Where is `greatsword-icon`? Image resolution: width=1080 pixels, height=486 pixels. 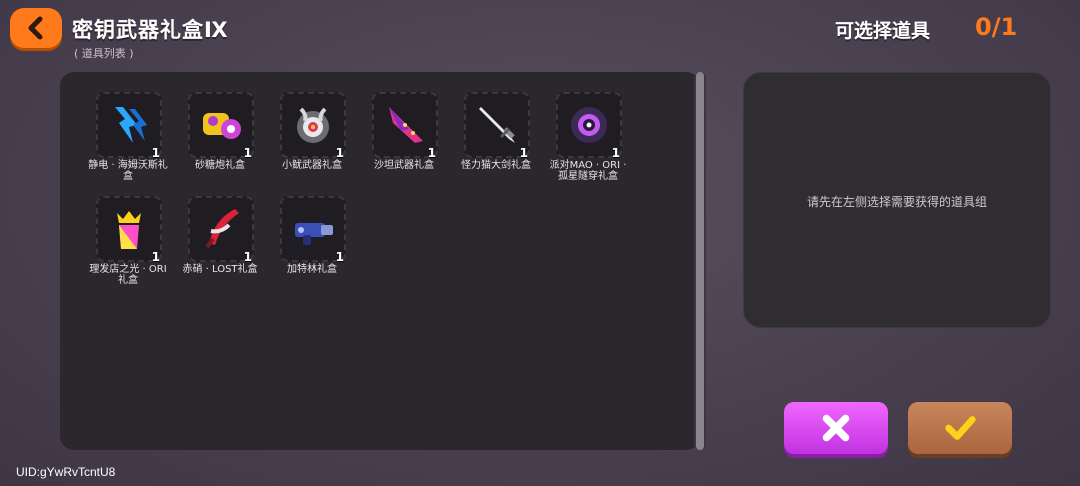
greatsword-icon is located at coordinates (497, 125).